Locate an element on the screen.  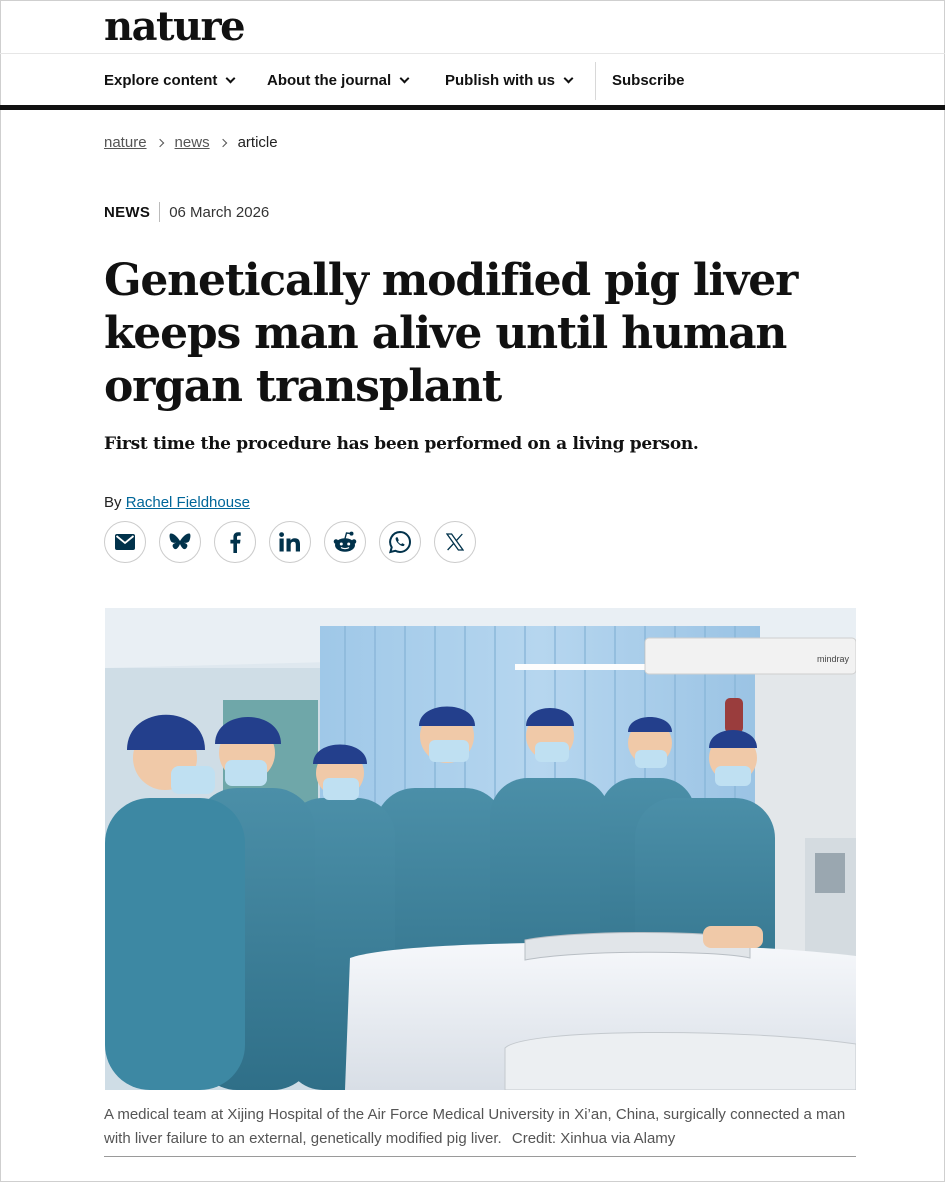
breadcrumb: nature news article is located at coordinates (191, 142).